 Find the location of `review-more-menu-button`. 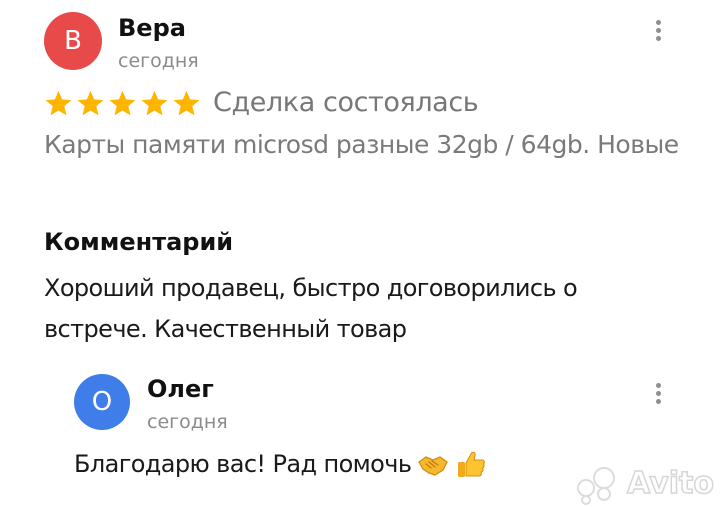

review-more-menu-button is located at coordinates (658, 30).